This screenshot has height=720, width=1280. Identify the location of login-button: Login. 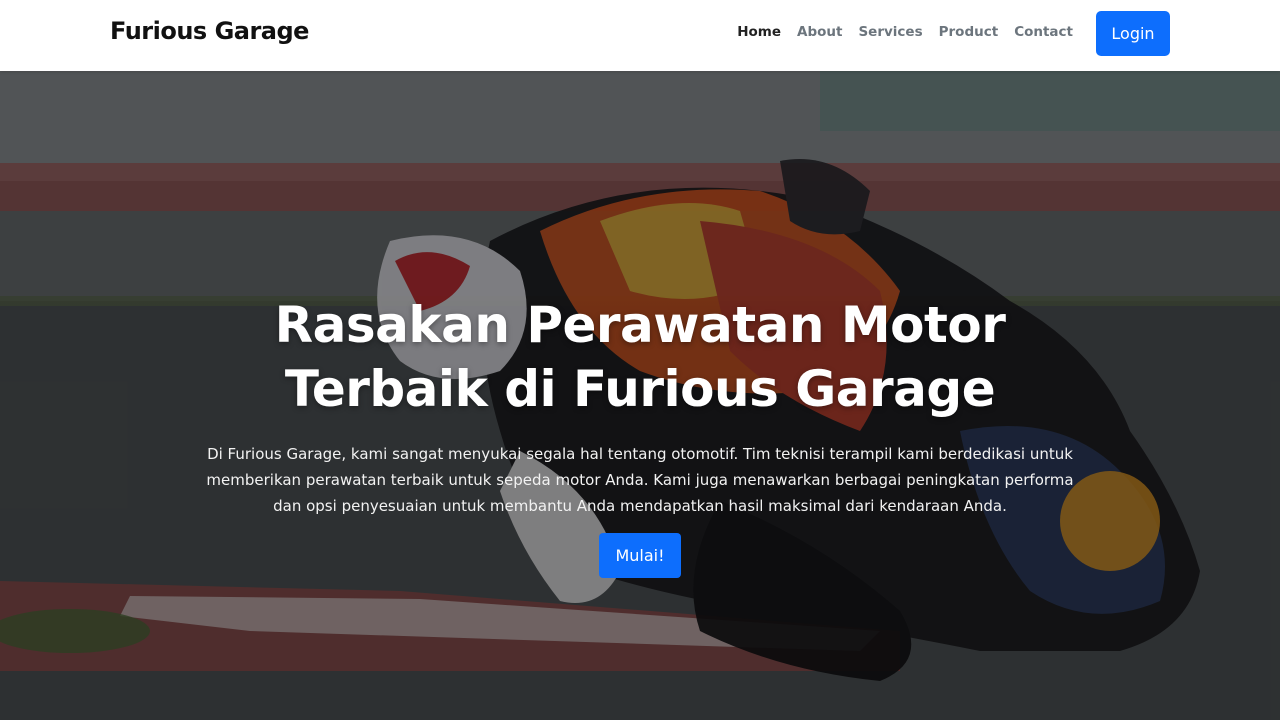
(1133, 33).